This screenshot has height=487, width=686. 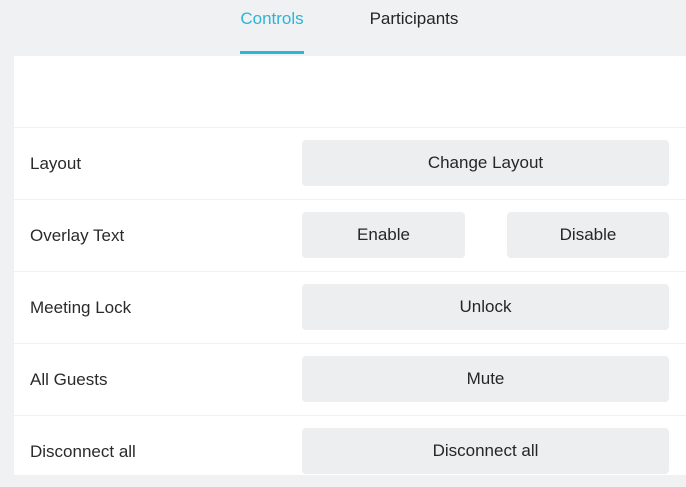 I want to click on mute-button: Mute, so click(x=485, y=379).